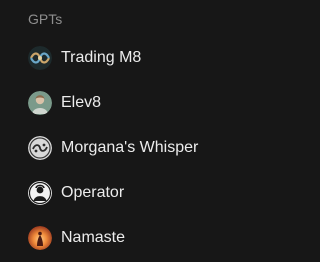  I want to click on section-title-gpts: GPTs, so click(45, 19).